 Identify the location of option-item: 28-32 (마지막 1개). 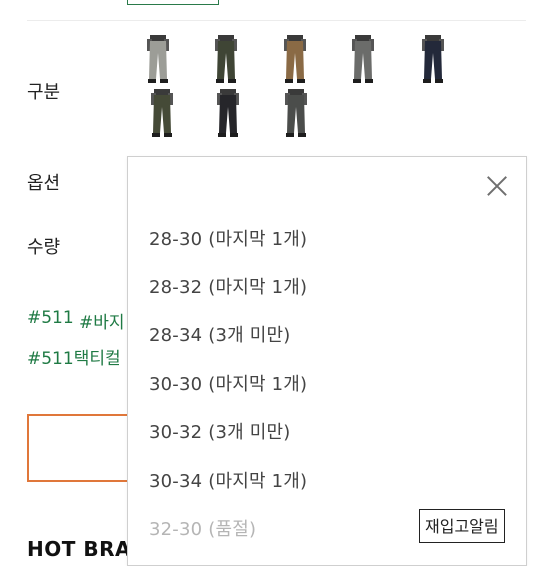
(228, 286).